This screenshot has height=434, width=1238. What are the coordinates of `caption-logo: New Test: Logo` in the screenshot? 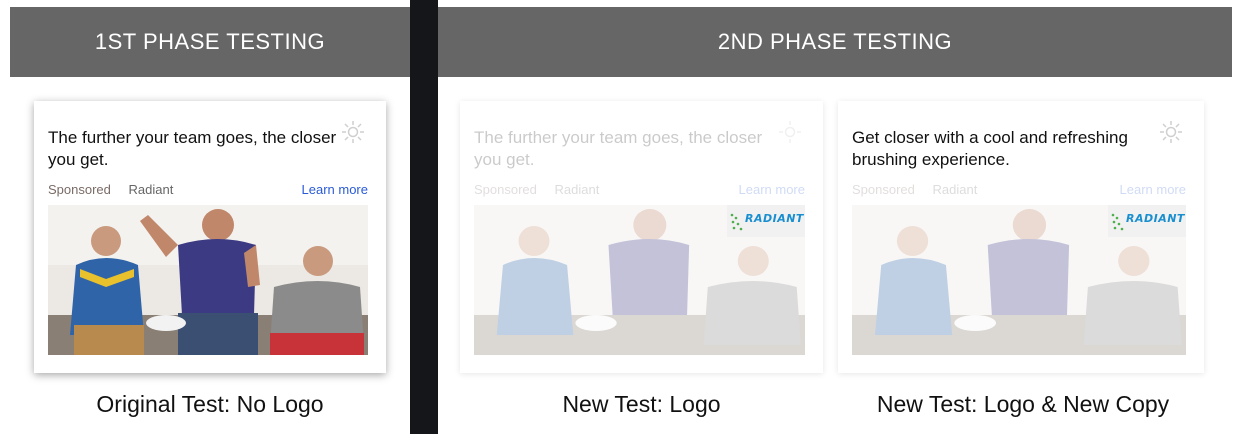 It's located at (641, 404).